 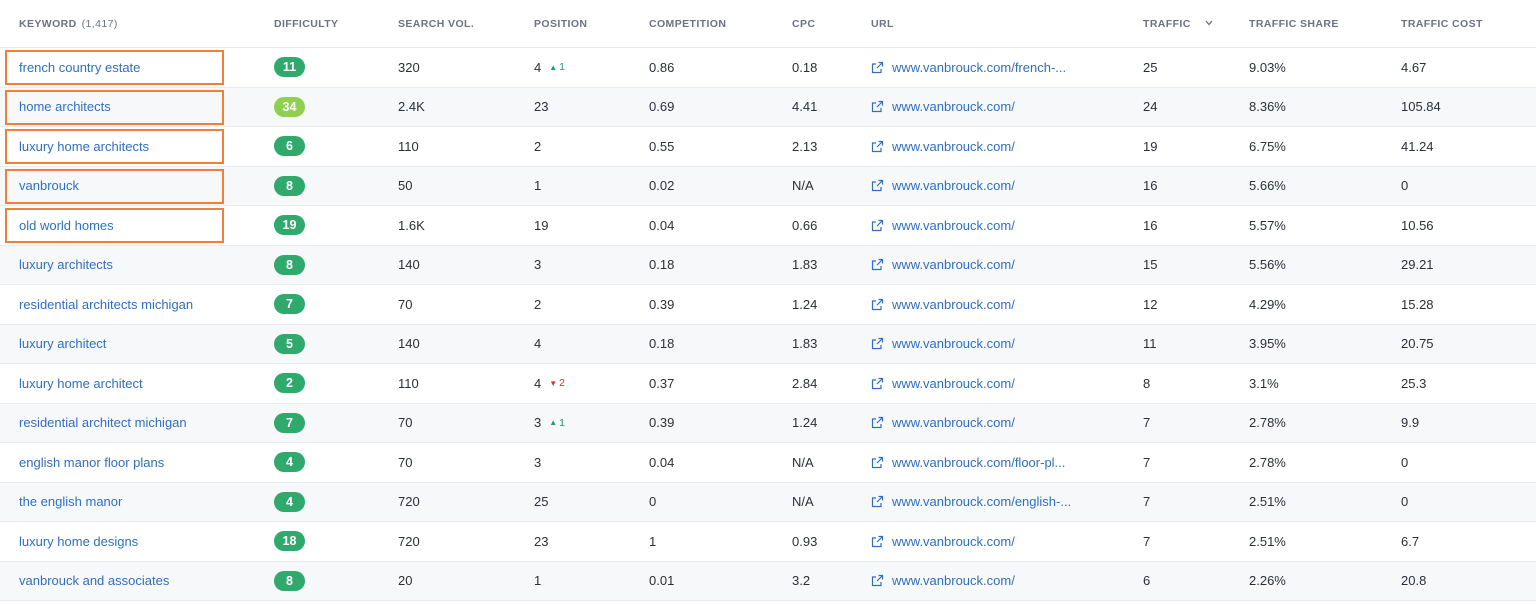 I want to click on col-header-difficulty: DIFFICULTY, so click(x=306, y=23).